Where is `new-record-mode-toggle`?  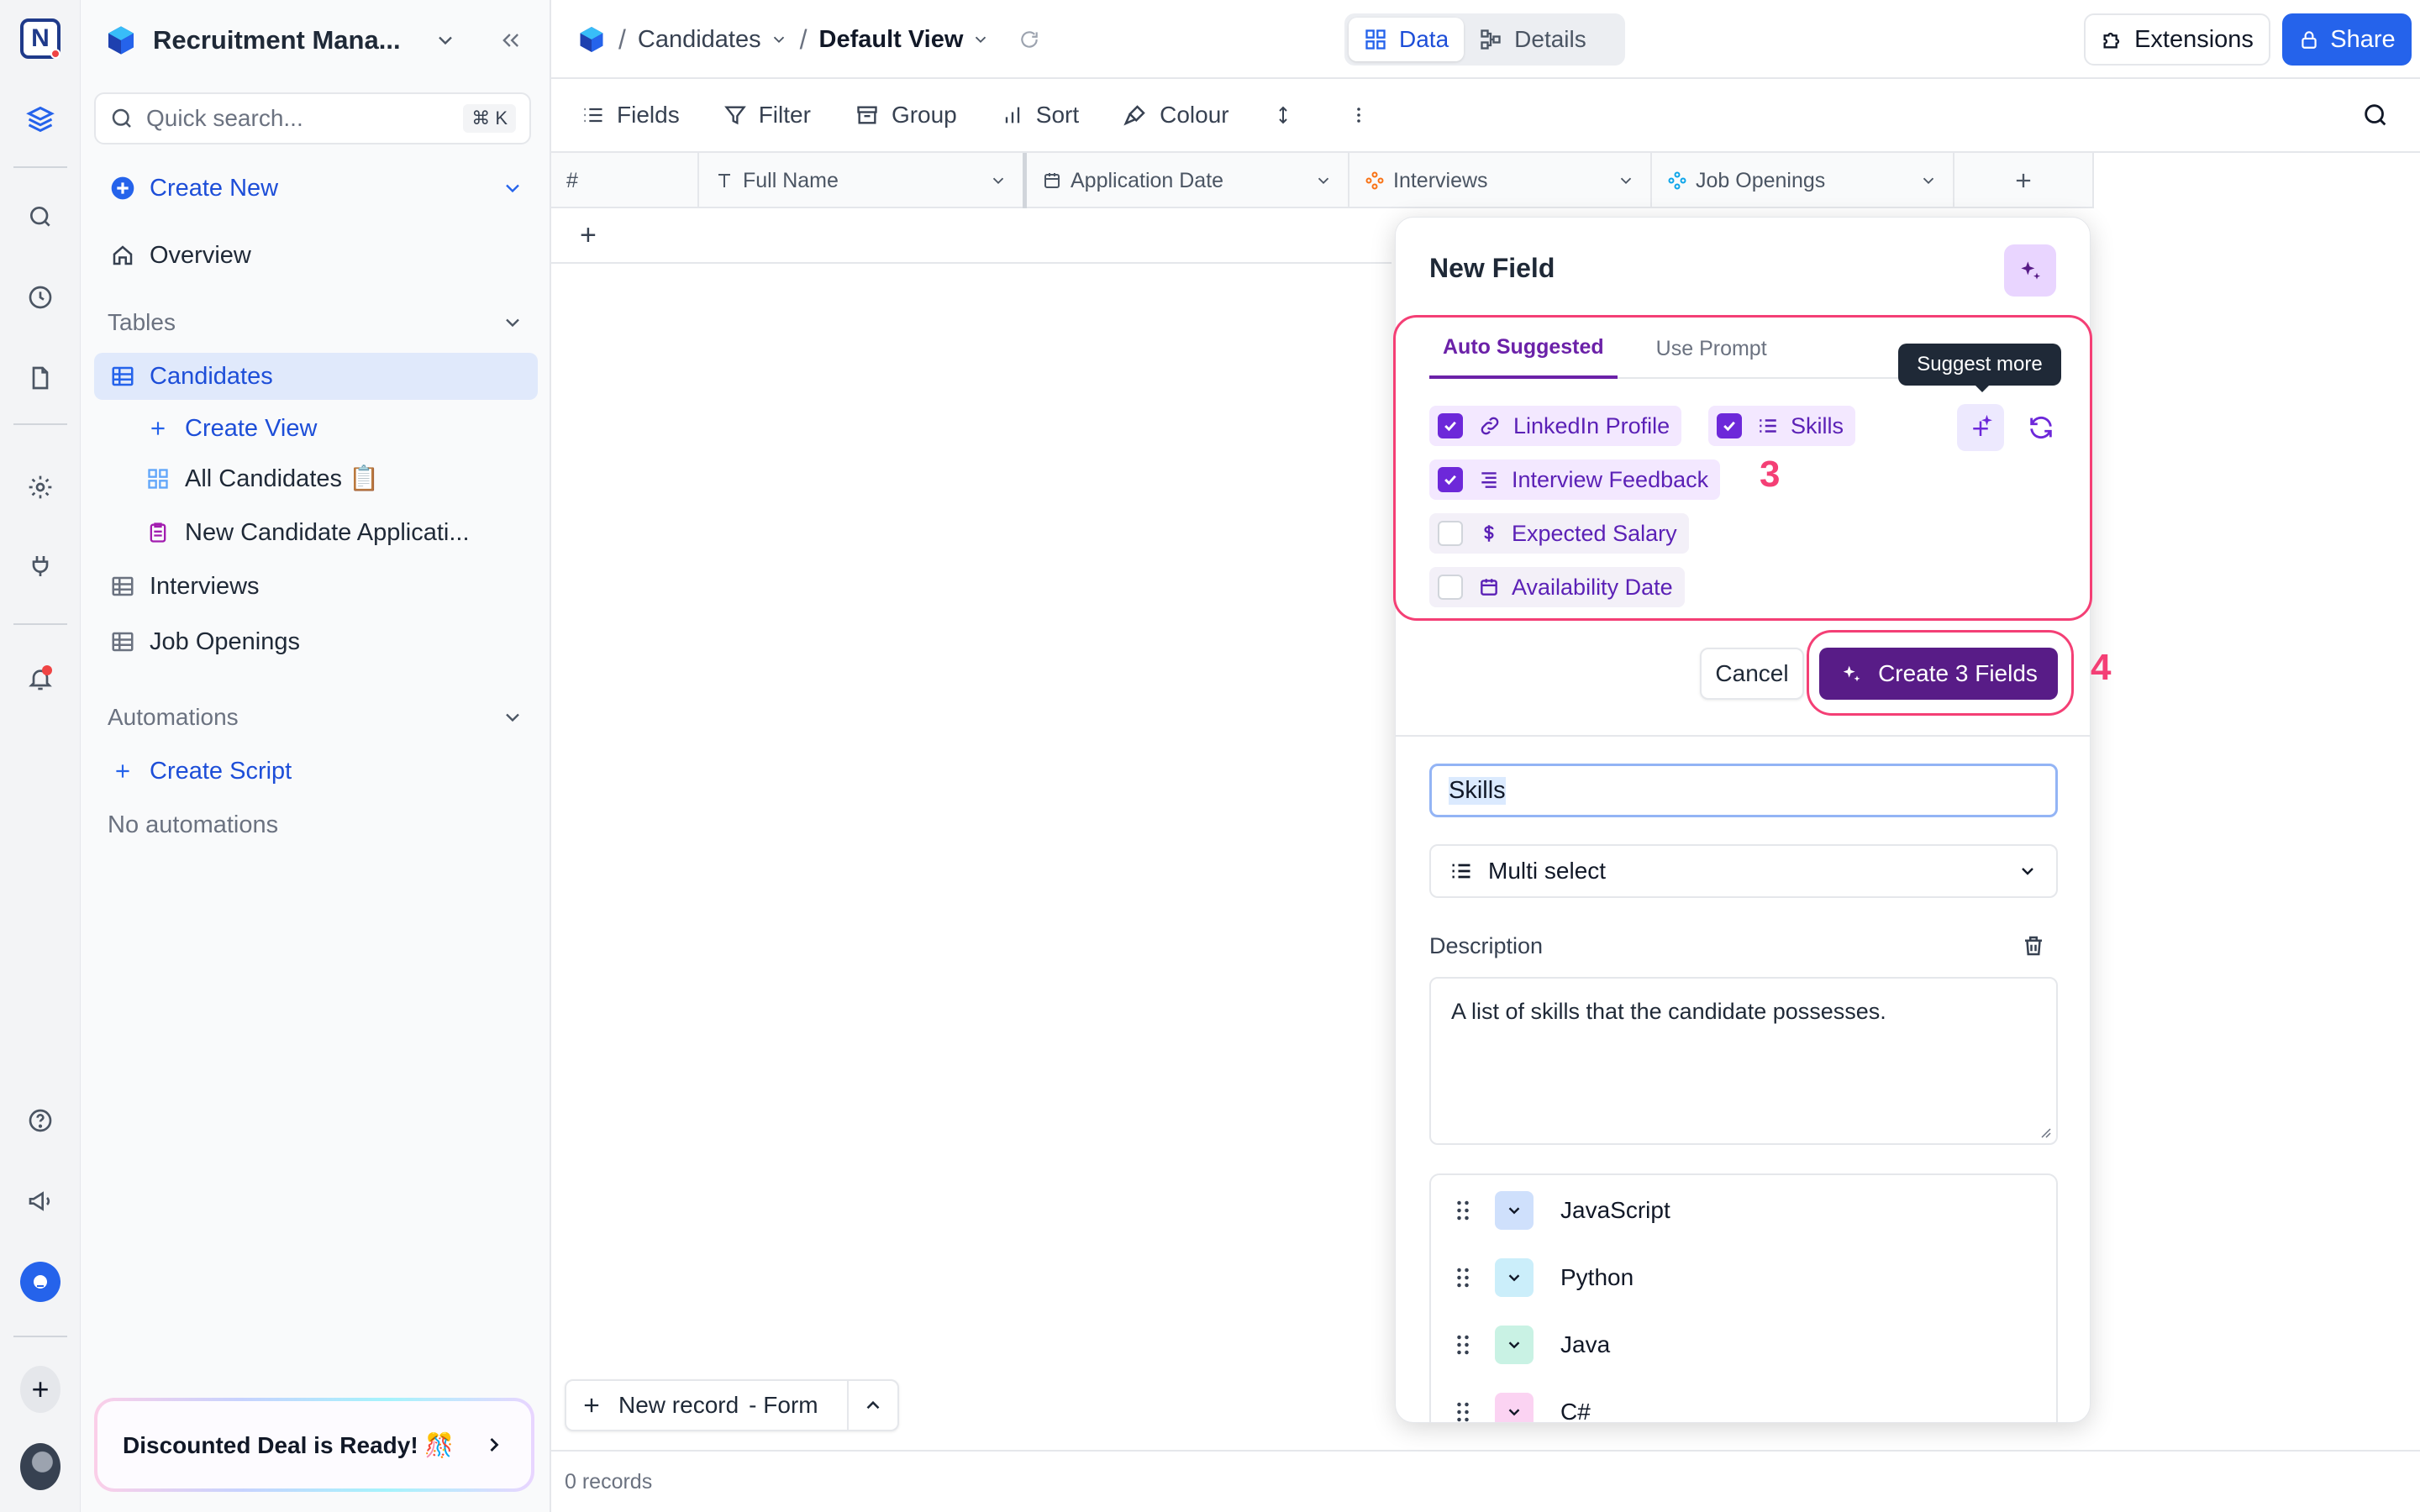
new-record-mode-toggle is located at coordinates (873, 1405).